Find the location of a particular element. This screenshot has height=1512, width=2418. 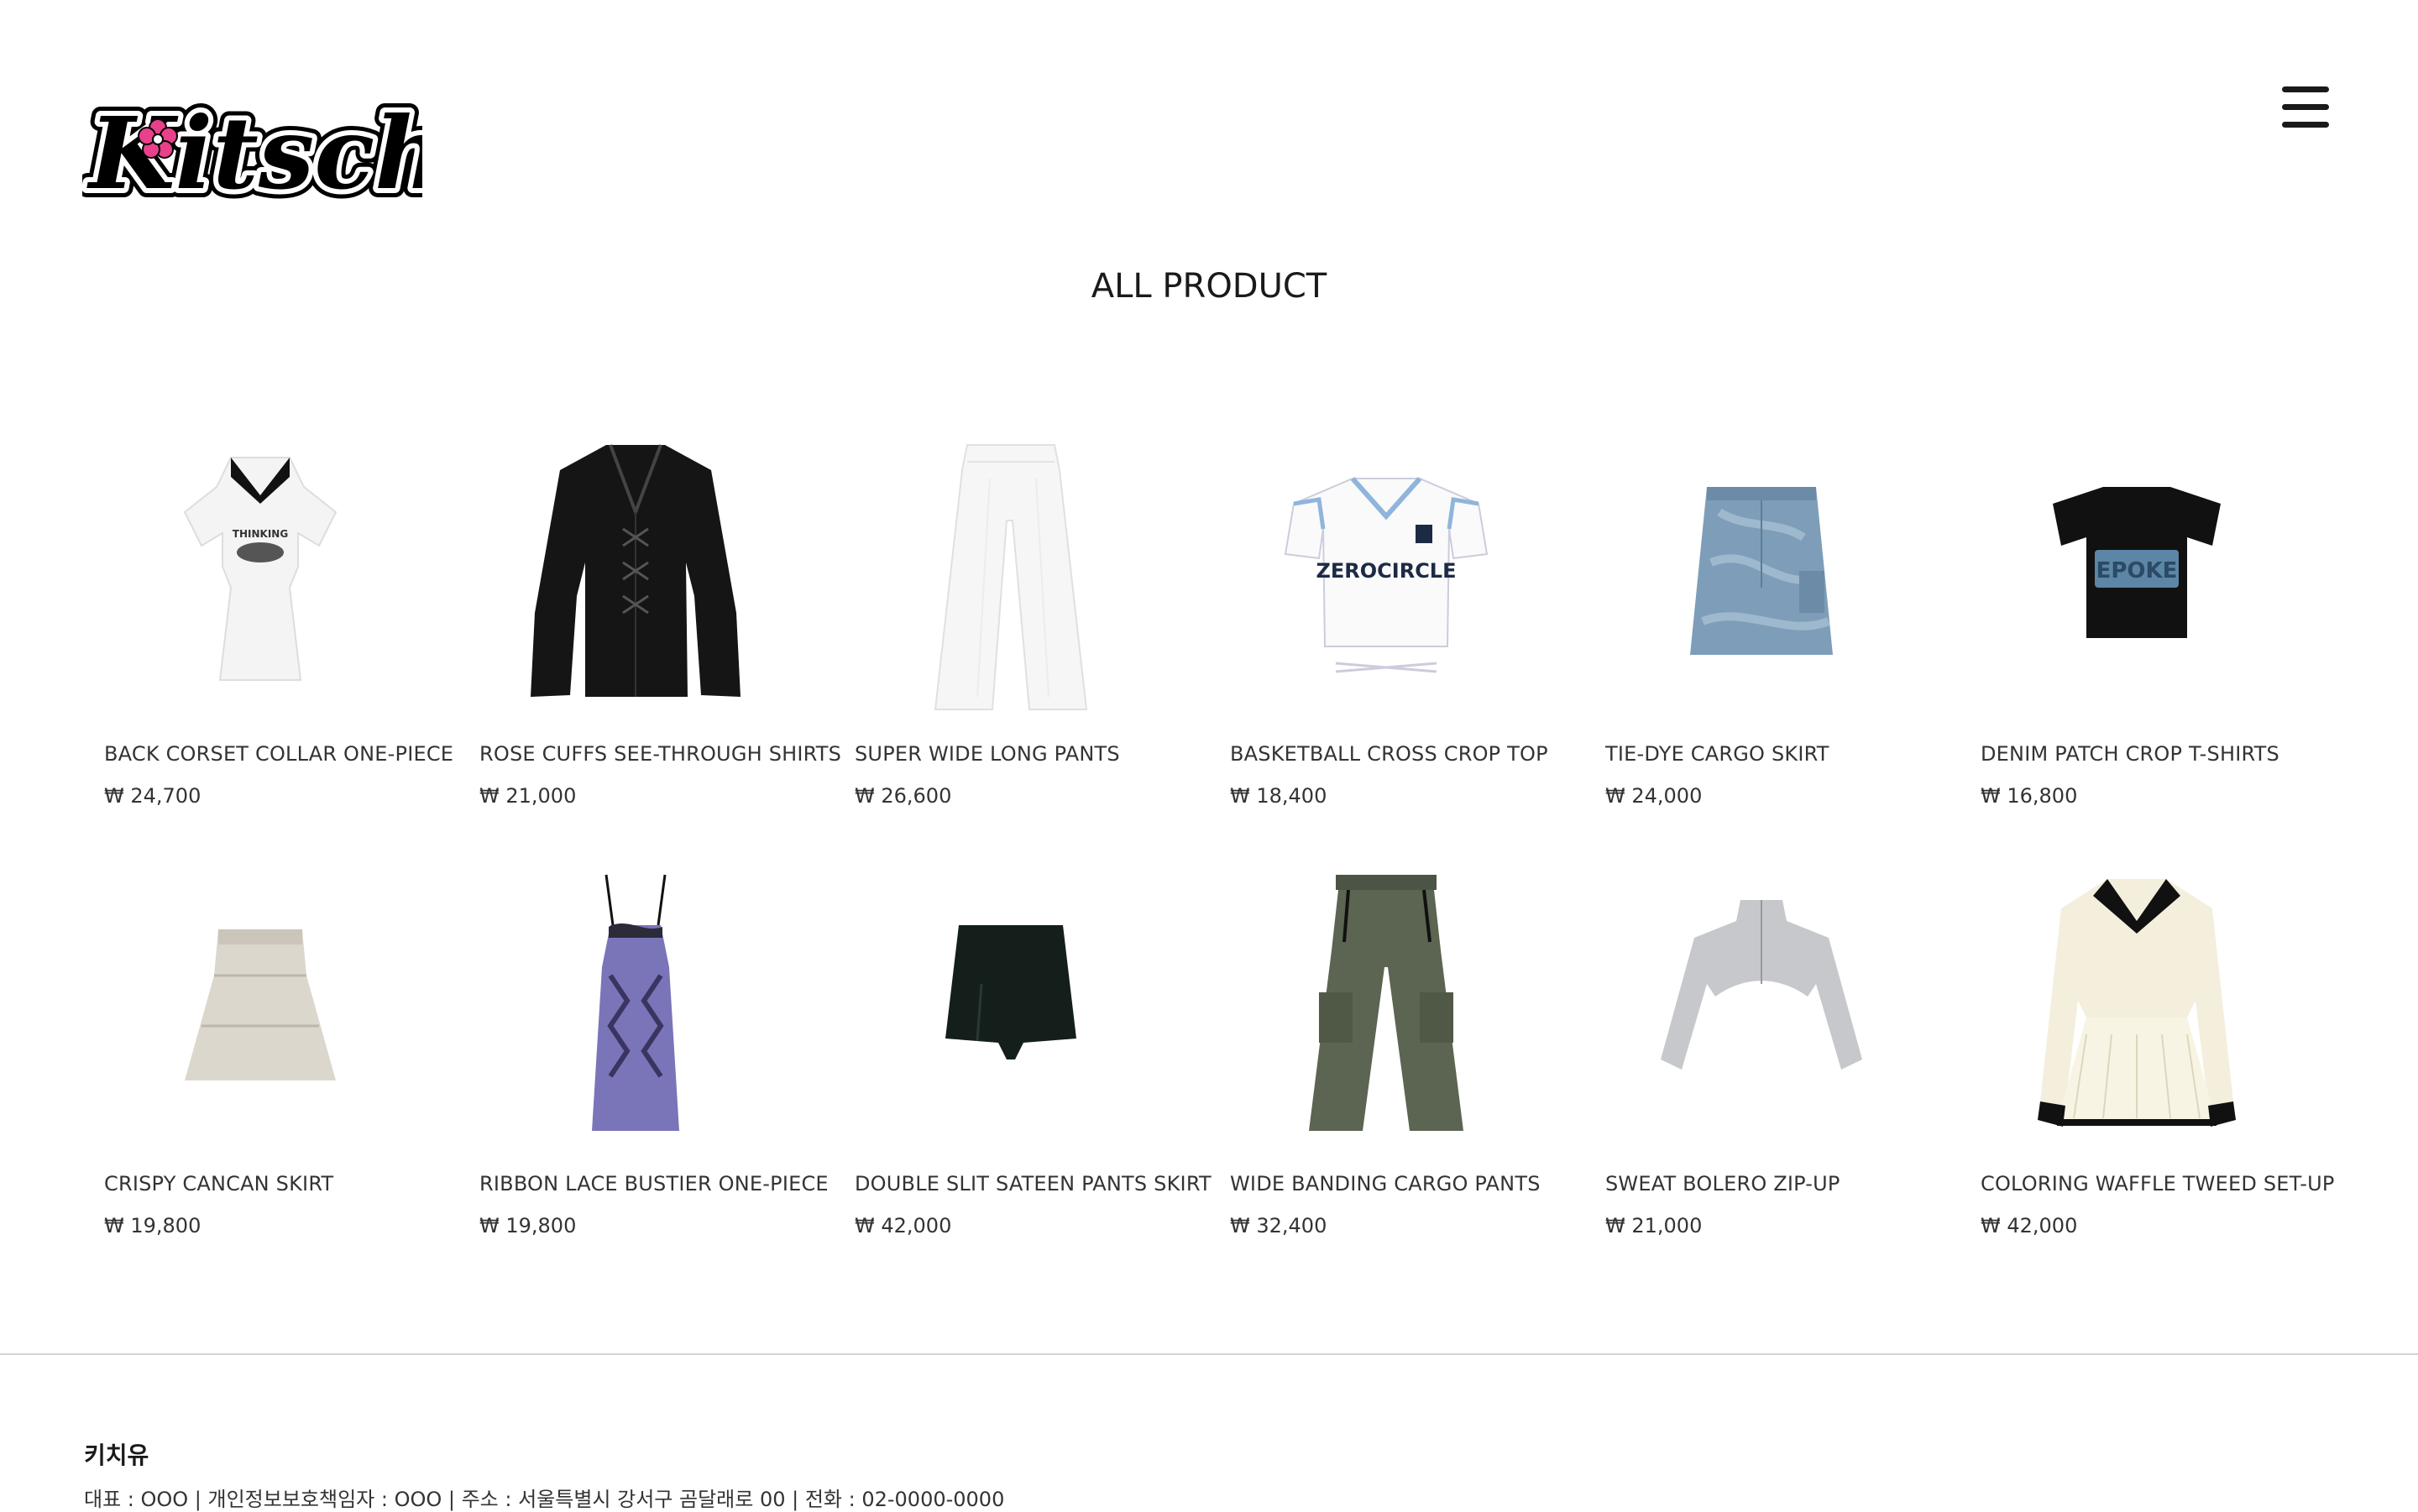

product-card: SUPER WIDE LONG PANTS ₩ 26,600 is located at coordinates (1011, 617).